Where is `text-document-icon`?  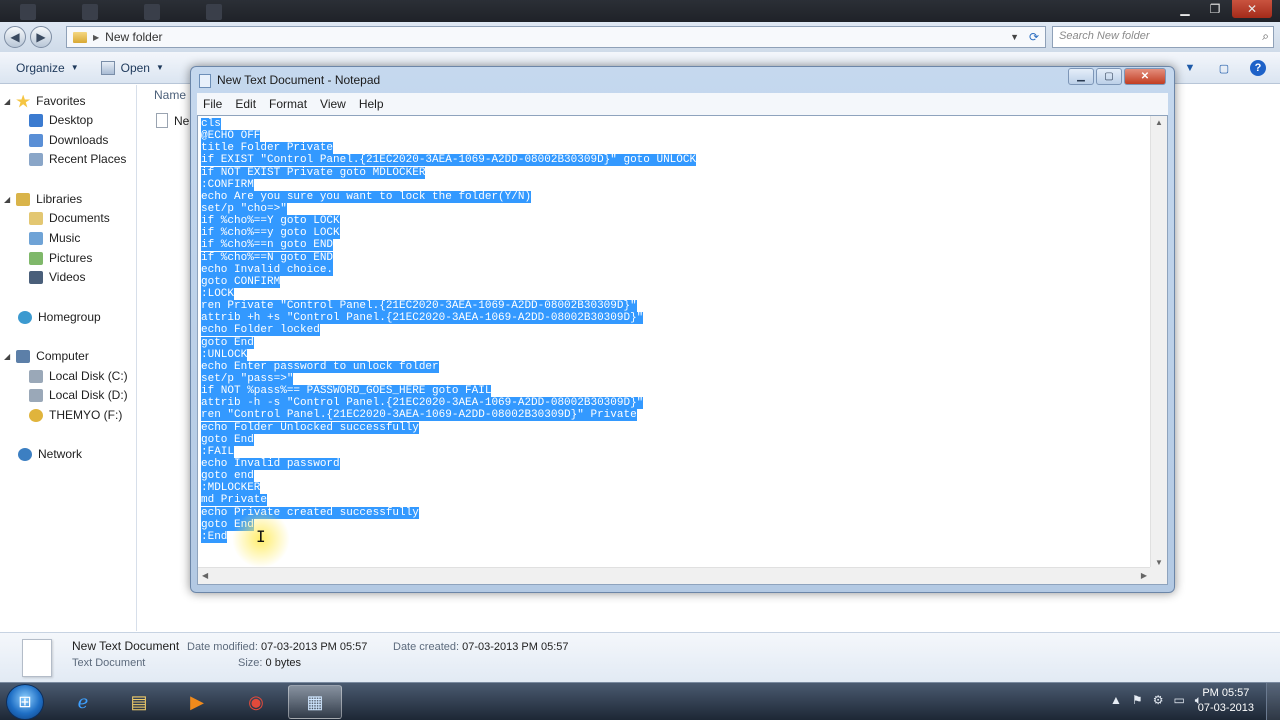
text-document-icon is located at coordinates (37, 658).